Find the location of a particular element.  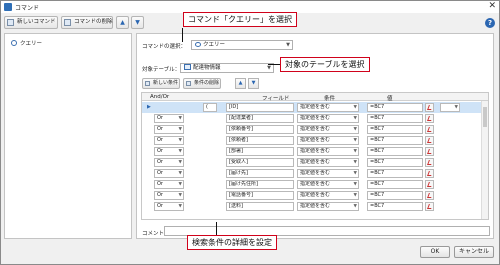

new-command-icon is located at coordinates (10, 22).